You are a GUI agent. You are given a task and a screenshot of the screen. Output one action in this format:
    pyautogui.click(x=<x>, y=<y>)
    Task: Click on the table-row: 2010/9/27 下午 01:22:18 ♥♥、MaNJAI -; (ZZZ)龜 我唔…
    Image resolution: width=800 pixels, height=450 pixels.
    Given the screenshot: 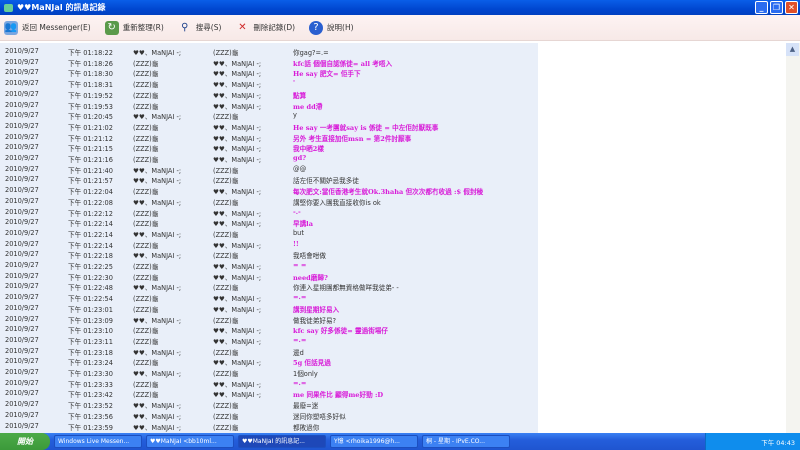 What is the action you would take?
    pyautogui.click(x=269, y=254)
    